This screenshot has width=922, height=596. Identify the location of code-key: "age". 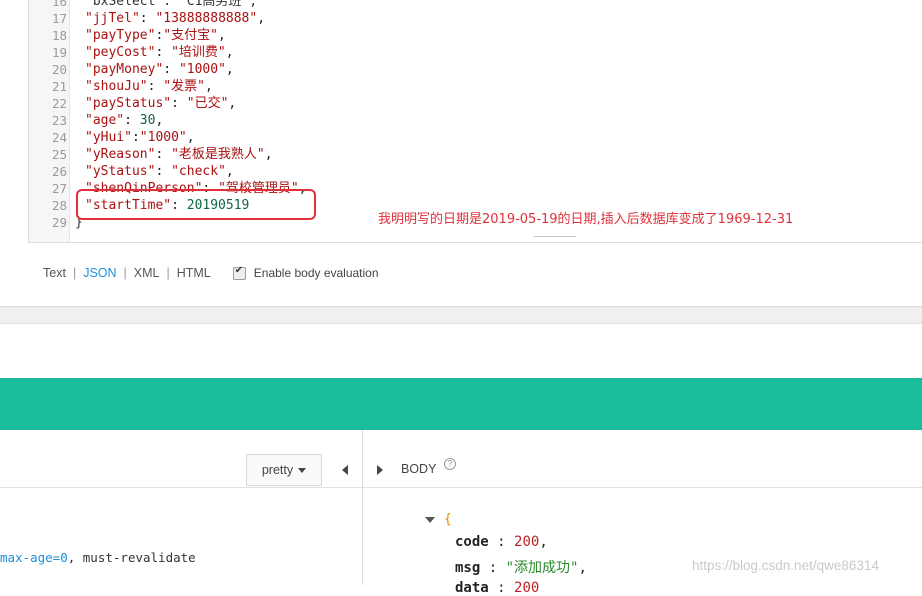
(105, 120).